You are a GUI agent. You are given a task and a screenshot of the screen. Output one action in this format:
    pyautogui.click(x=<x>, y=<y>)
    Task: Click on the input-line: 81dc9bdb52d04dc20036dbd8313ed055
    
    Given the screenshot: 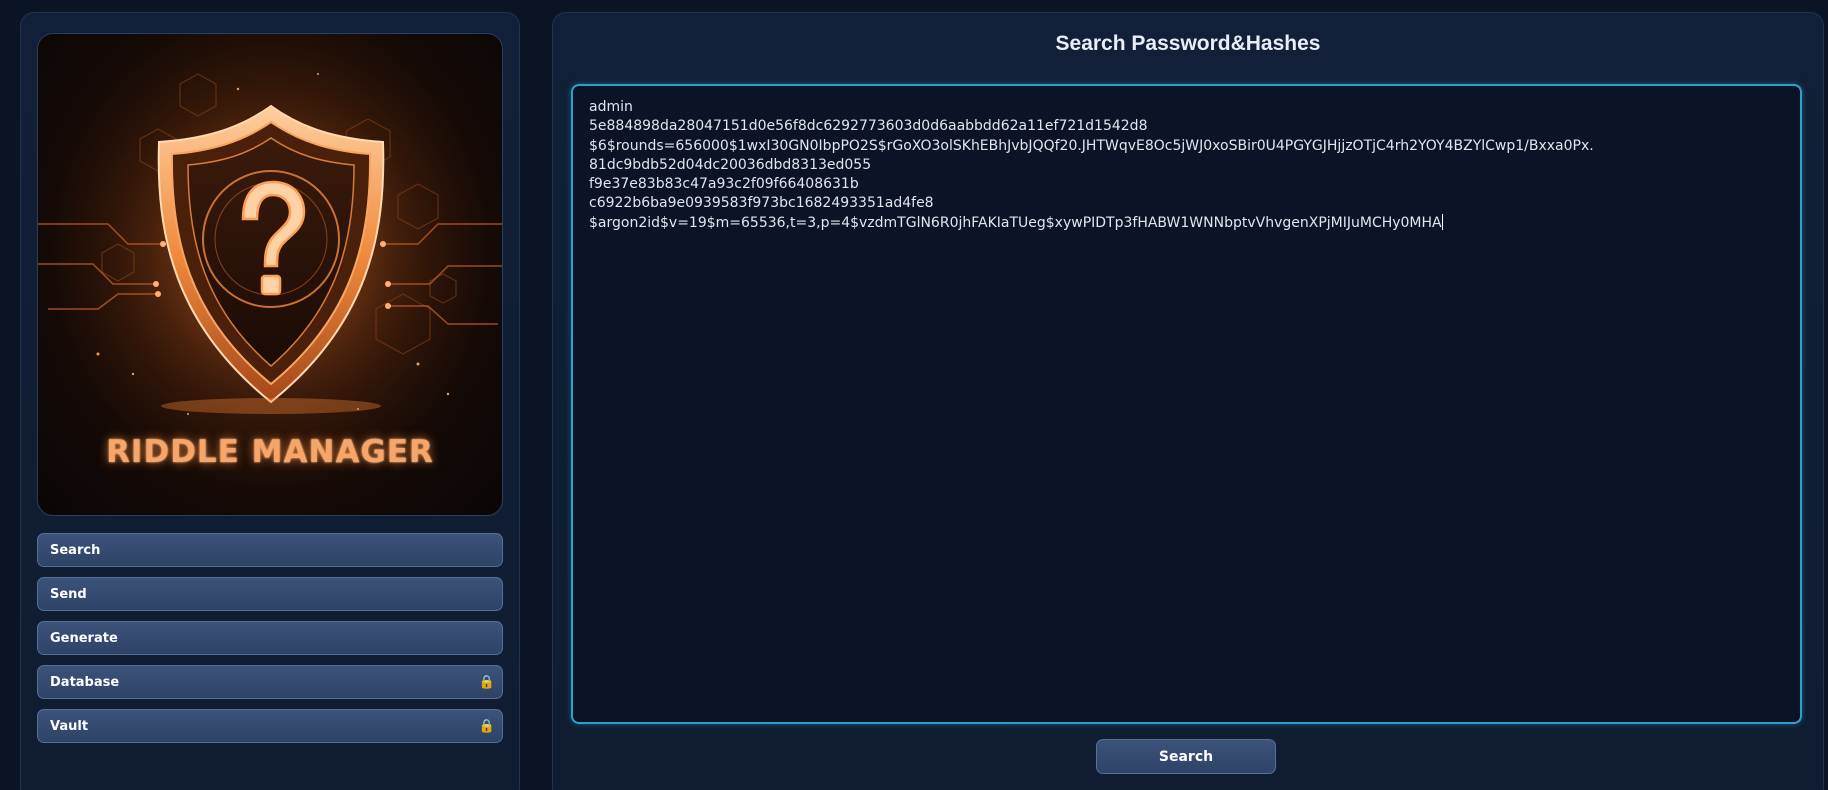 What is the action you would take?
    pyautogui.click(x=730, y=164)
    